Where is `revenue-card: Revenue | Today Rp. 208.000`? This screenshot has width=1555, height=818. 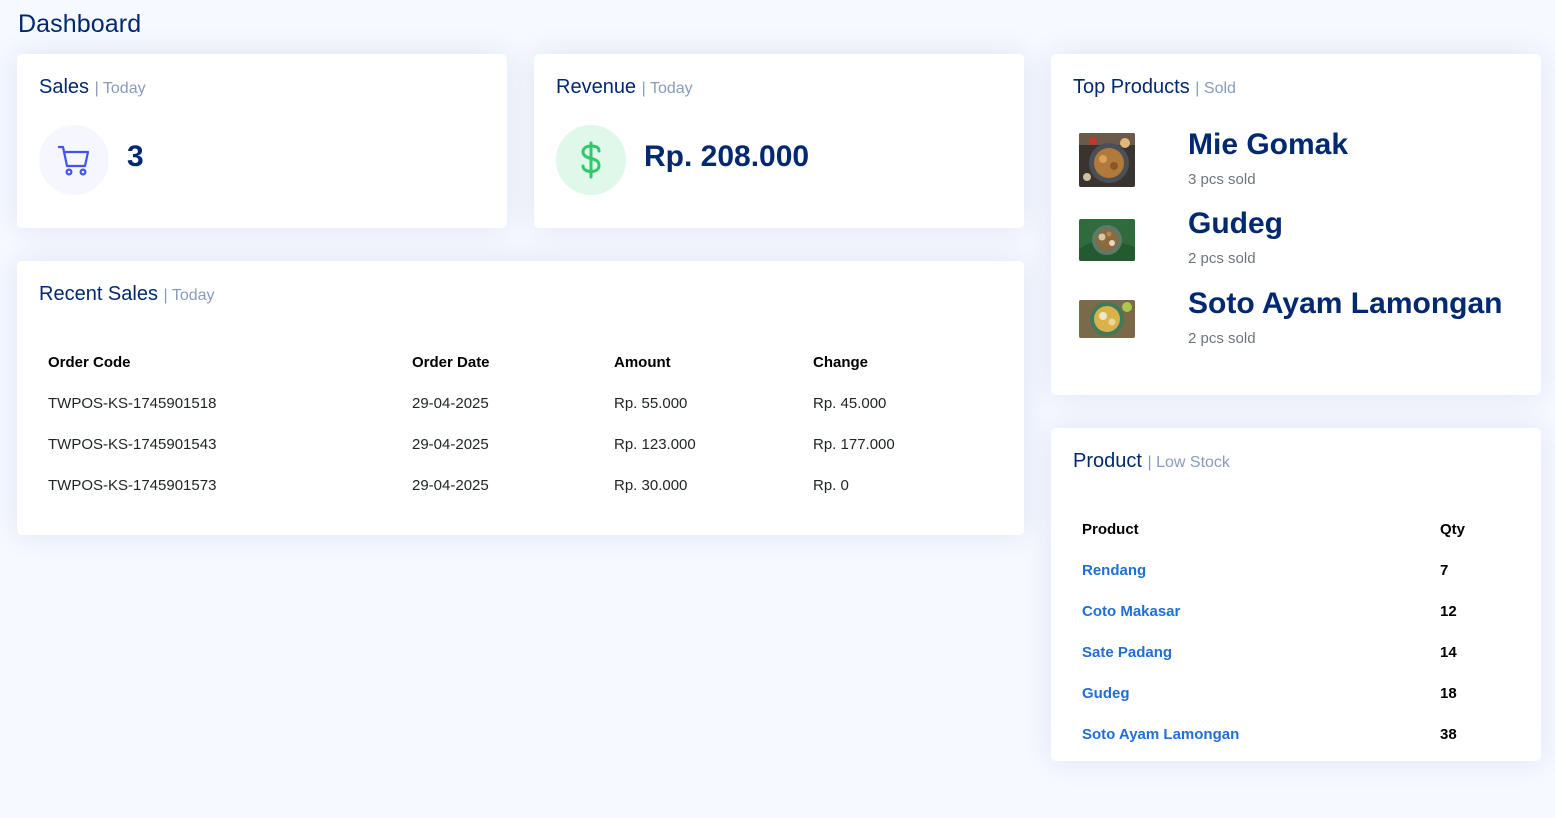
revenue-card: Revenue | Today Rp. 208.000 is located at coordinates (779, 141).